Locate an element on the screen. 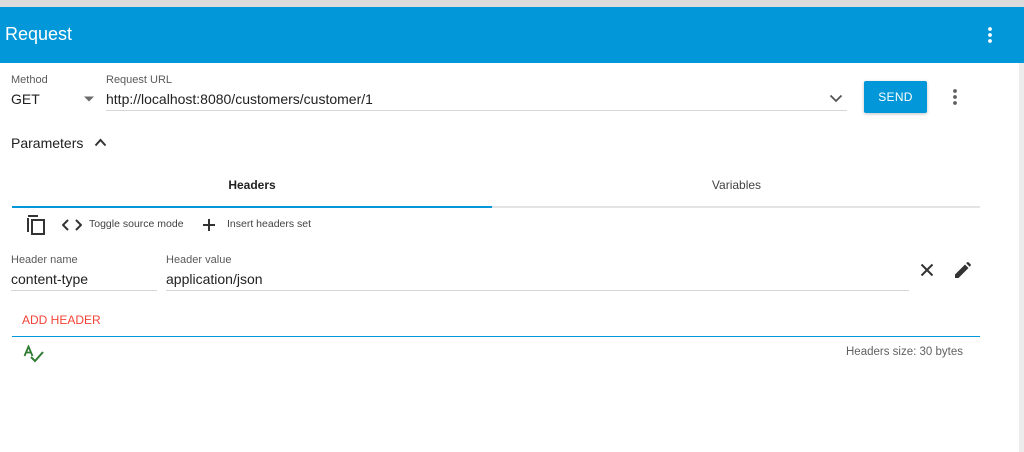 The height and width of the screenshot is (452, 1024). request-url-underline is located at coordinates (476, 110).